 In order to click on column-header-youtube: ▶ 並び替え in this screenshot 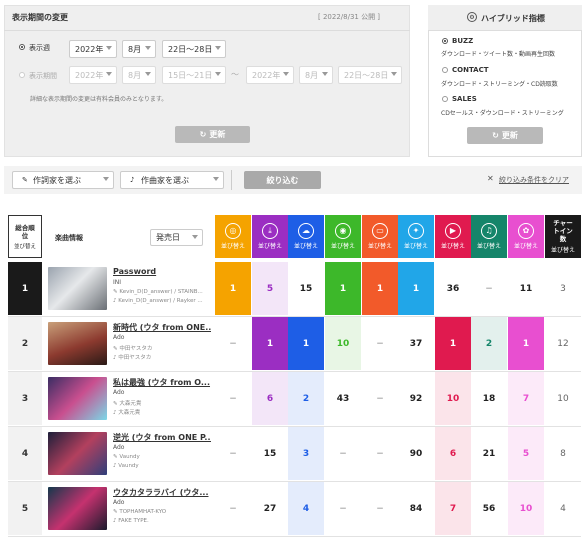, I will do `click(453, 236)`.